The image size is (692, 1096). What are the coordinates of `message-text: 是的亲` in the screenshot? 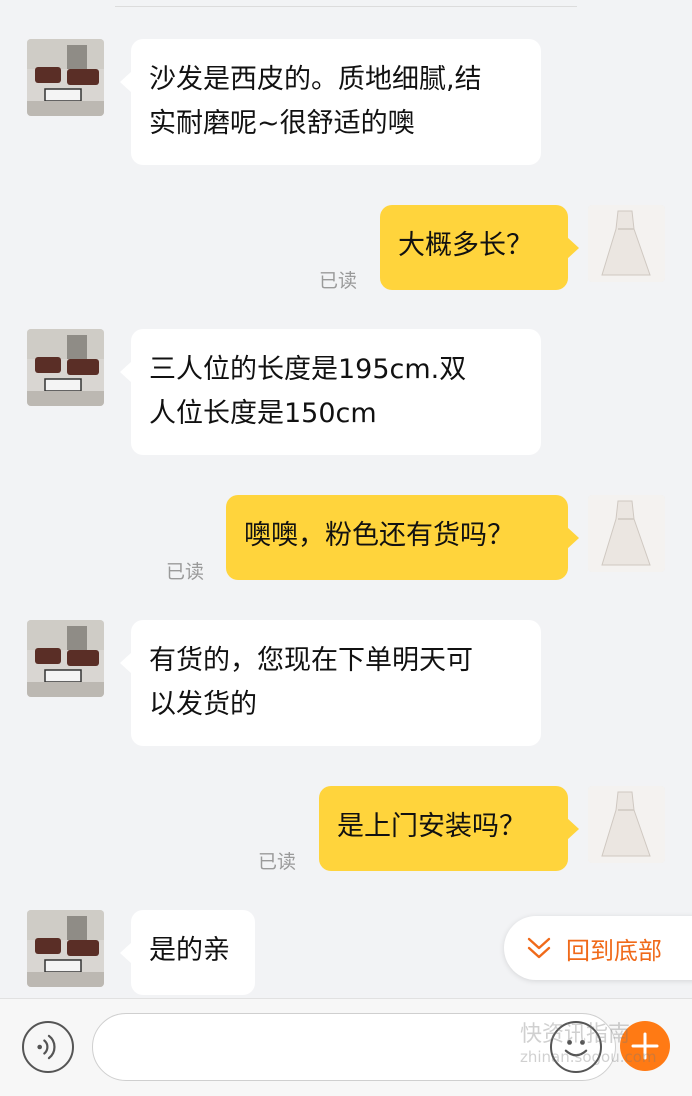 It's located at (189, 950).